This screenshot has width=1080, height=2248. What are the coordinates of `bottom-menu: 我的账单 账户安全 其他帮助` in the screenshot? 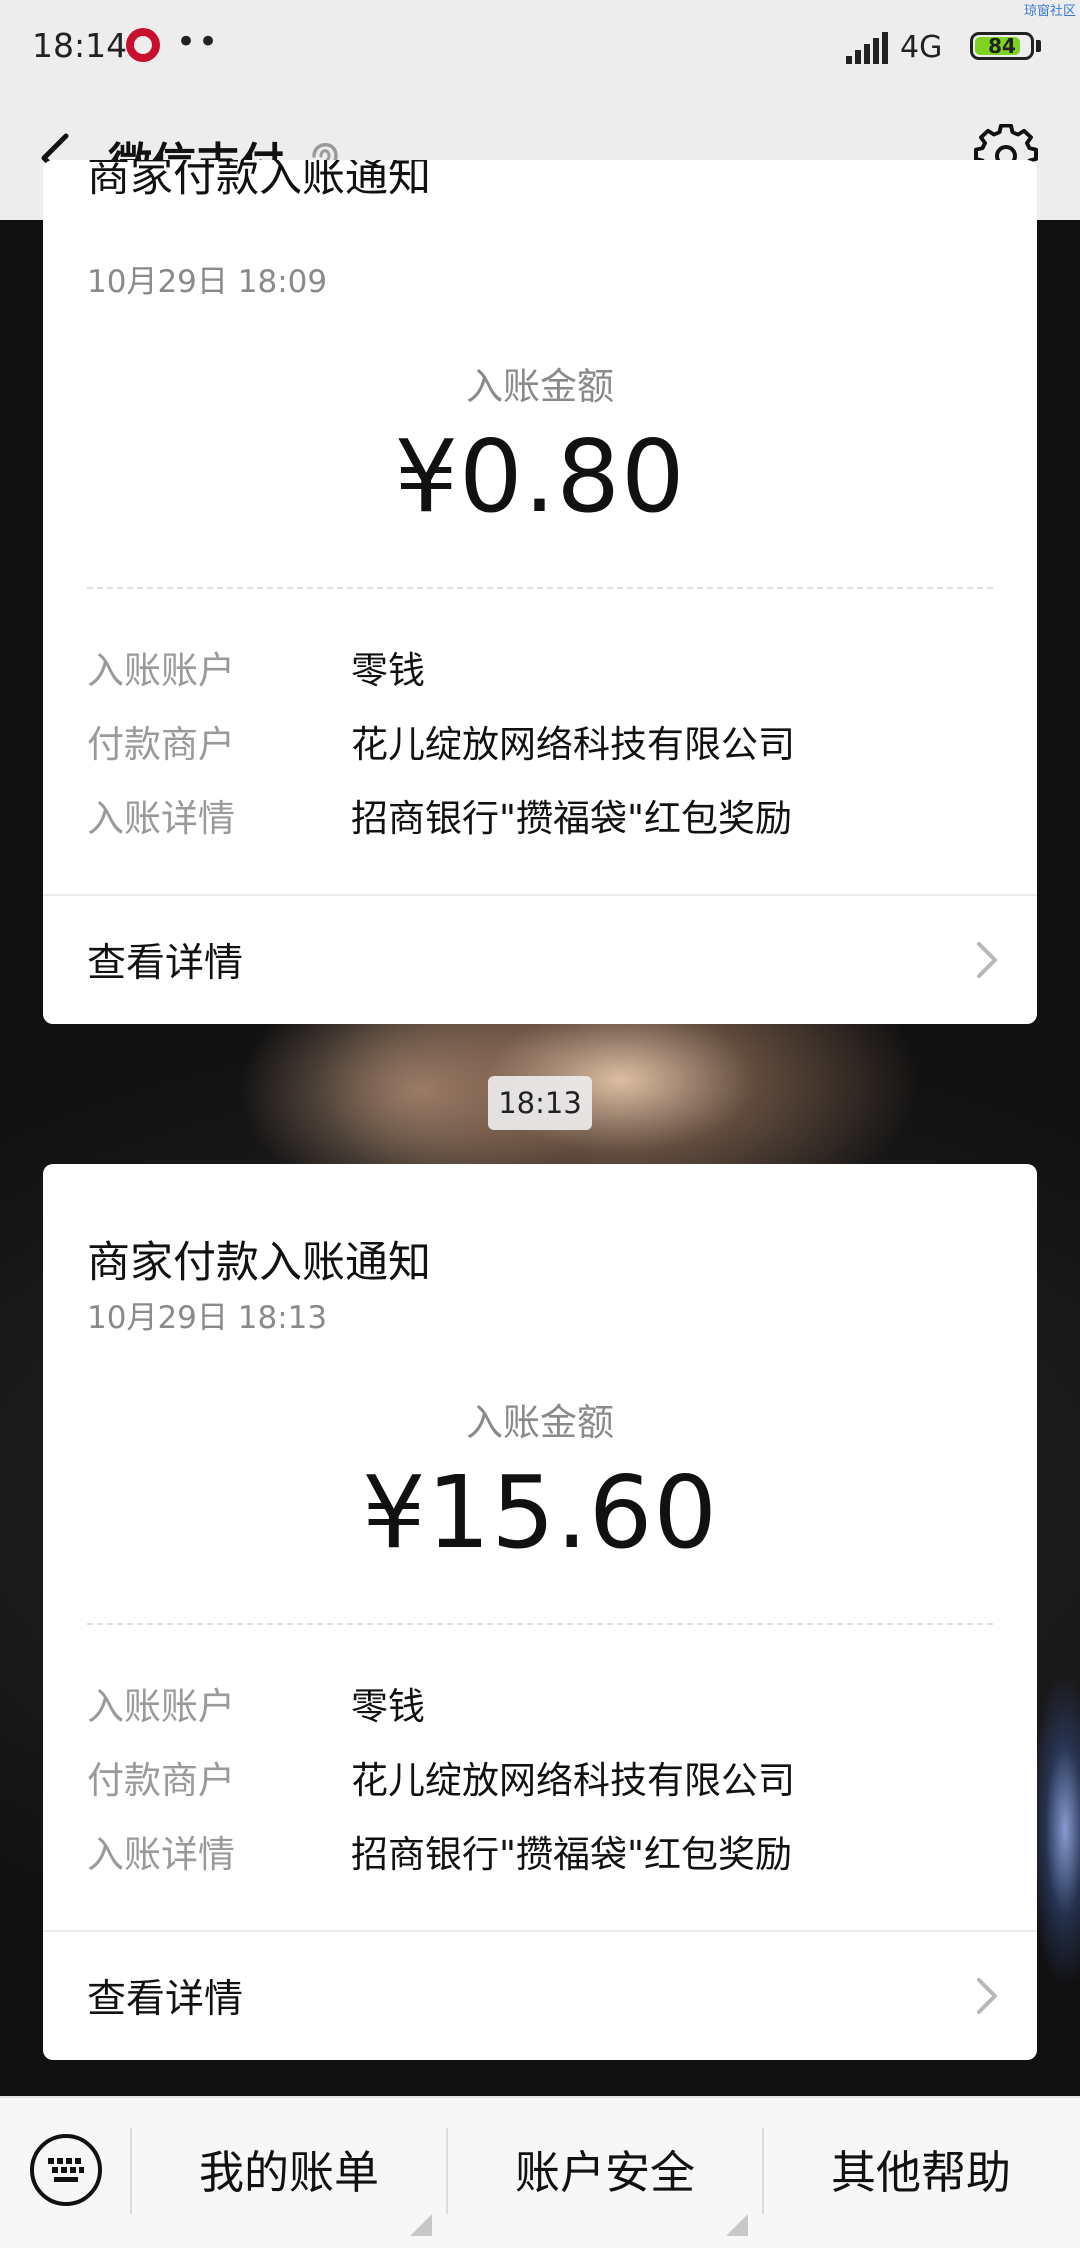 It's located at (540, 2172).